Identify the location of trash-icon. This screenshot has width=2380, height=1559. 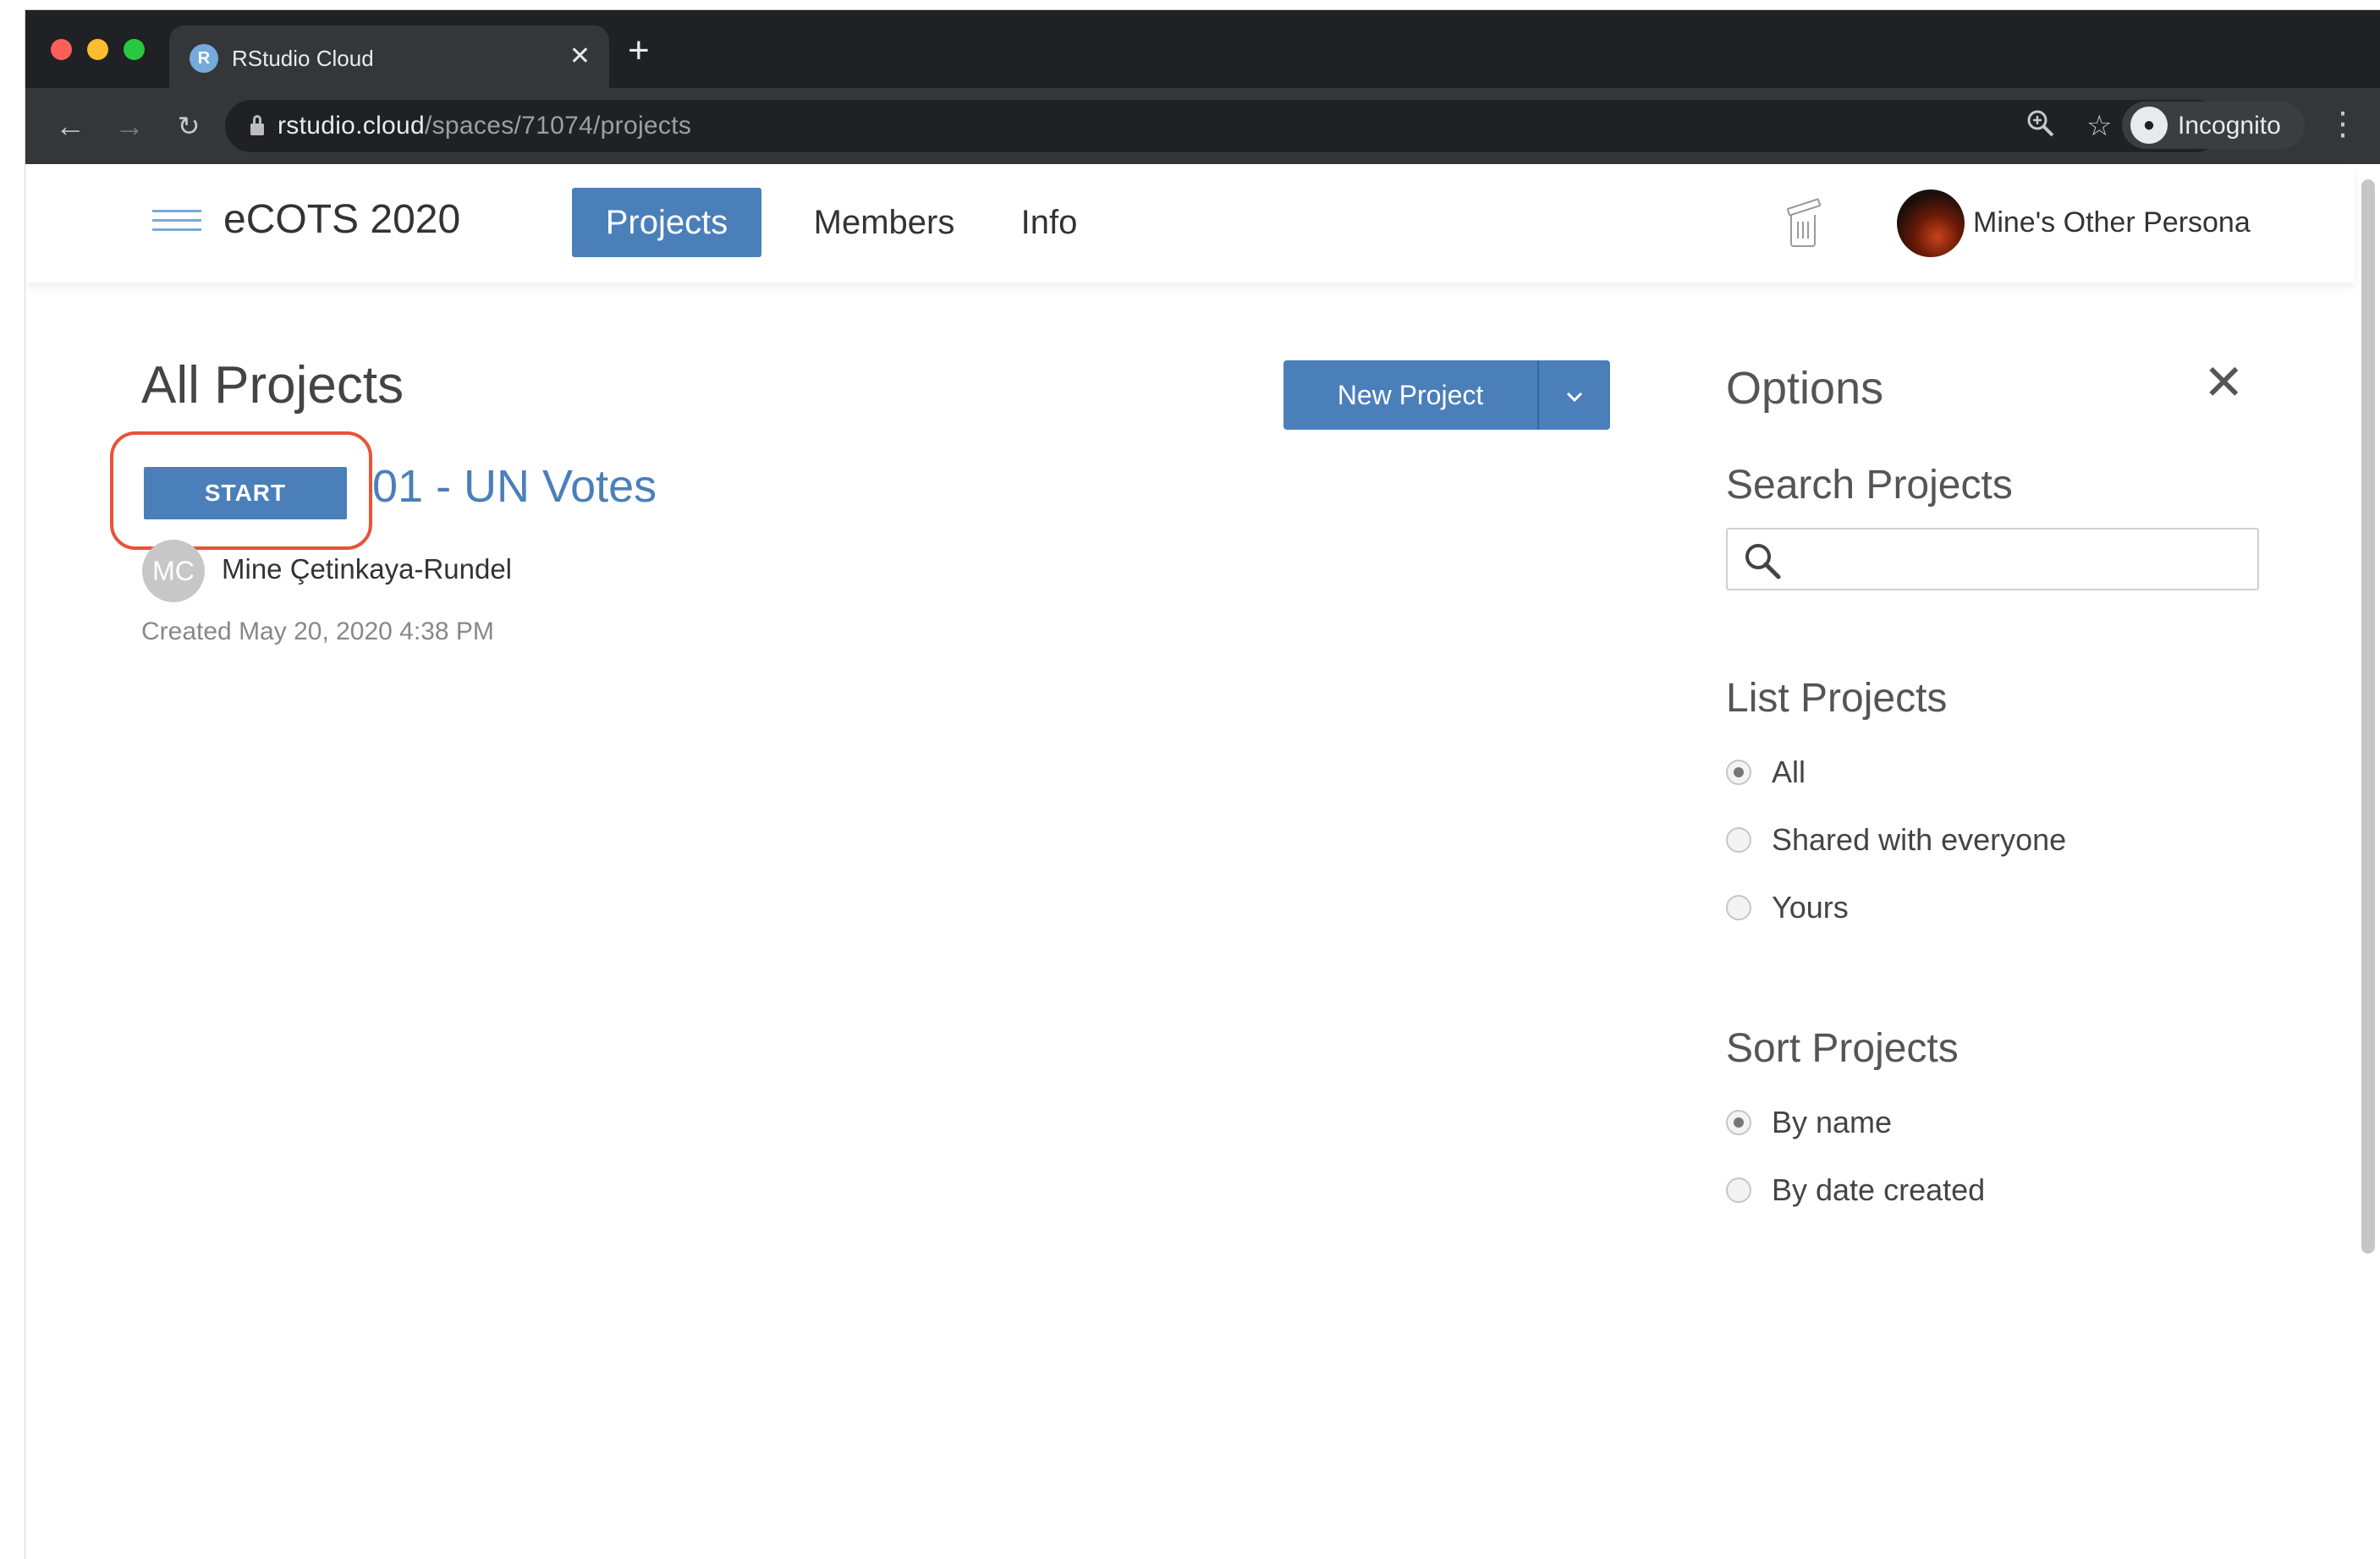
(1803, 223).